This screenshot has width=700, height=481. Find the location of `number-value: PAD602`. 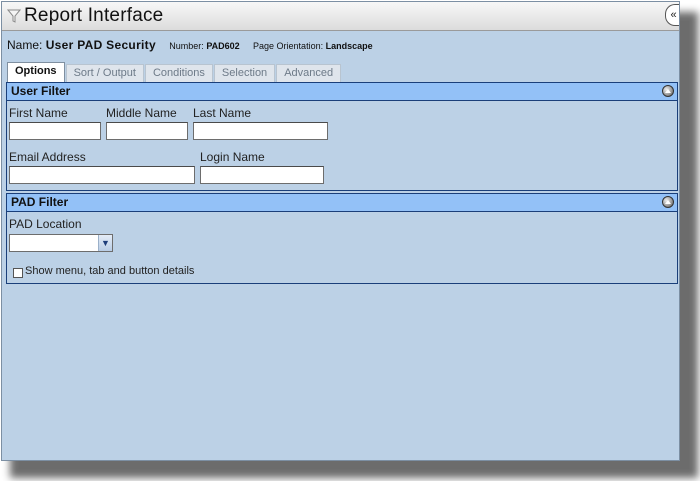

number-value: PAD602 is located at coordinates (223, 46).